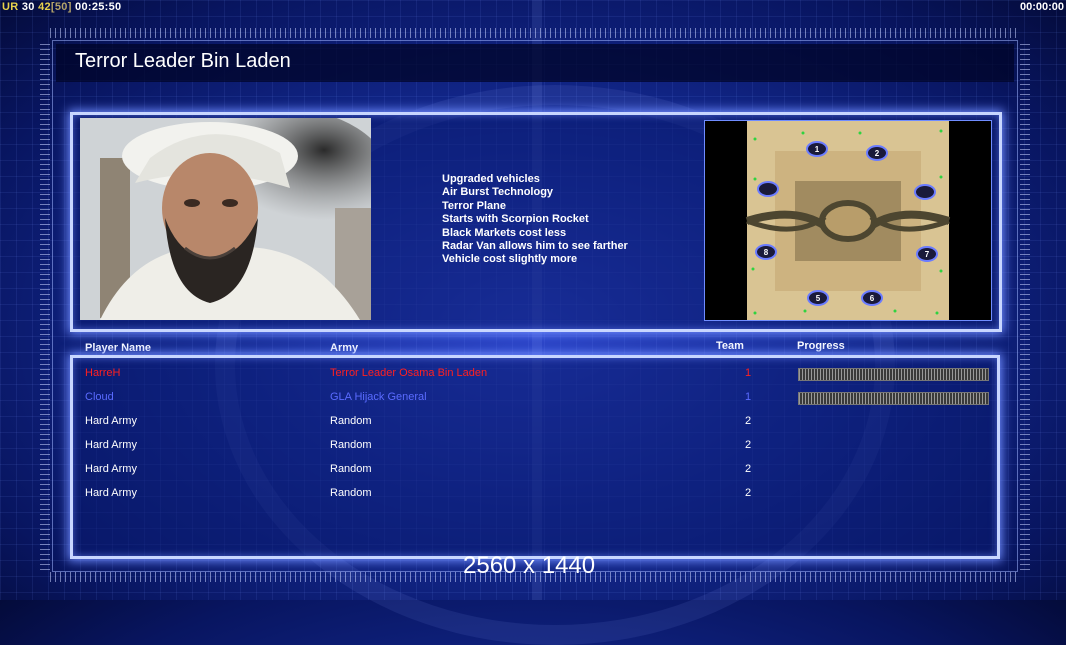 This screenshot has width=1066, height=645. Describe the element at coordinates (103, 373) in the screenshot. I see `player-name: HarreH` at that location.